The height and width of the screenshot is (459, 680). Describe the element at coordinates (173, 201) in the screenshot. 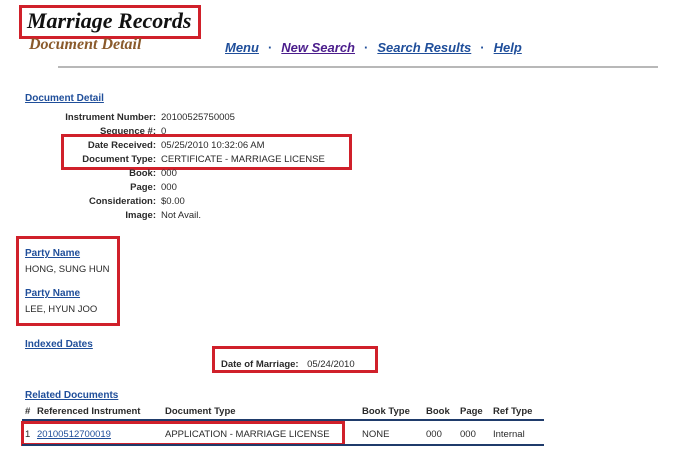

I see `consideration-value: $0.00` at that location.